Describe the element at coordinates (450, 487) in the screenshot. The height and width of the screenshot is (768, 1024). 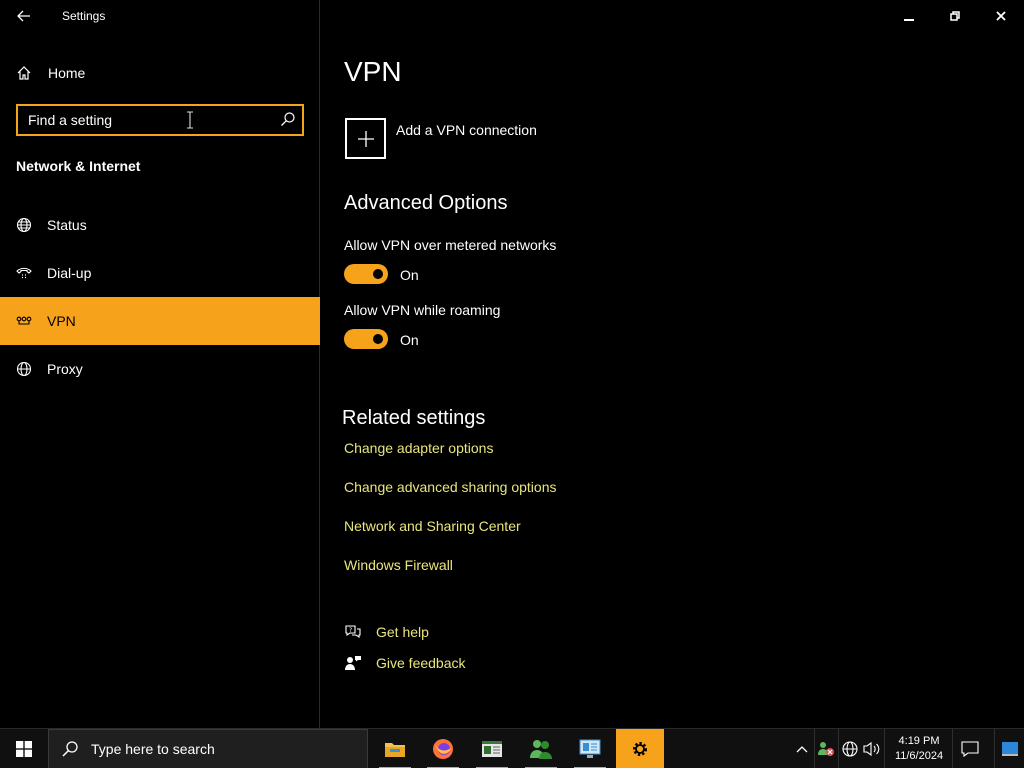
I see `change-advanced-sharing-link: Change advanced sharing options` at that location.